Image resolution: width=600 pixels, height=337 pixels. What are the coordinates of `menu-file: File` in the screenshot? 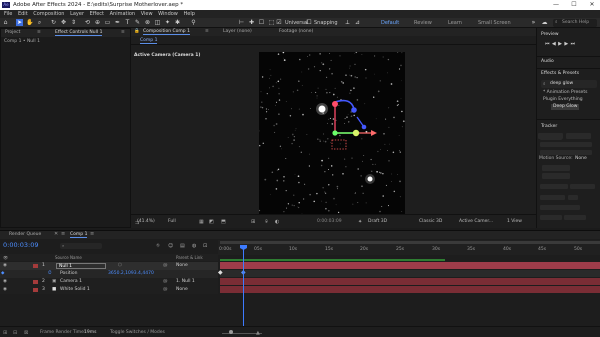 It's located at (8, 14).